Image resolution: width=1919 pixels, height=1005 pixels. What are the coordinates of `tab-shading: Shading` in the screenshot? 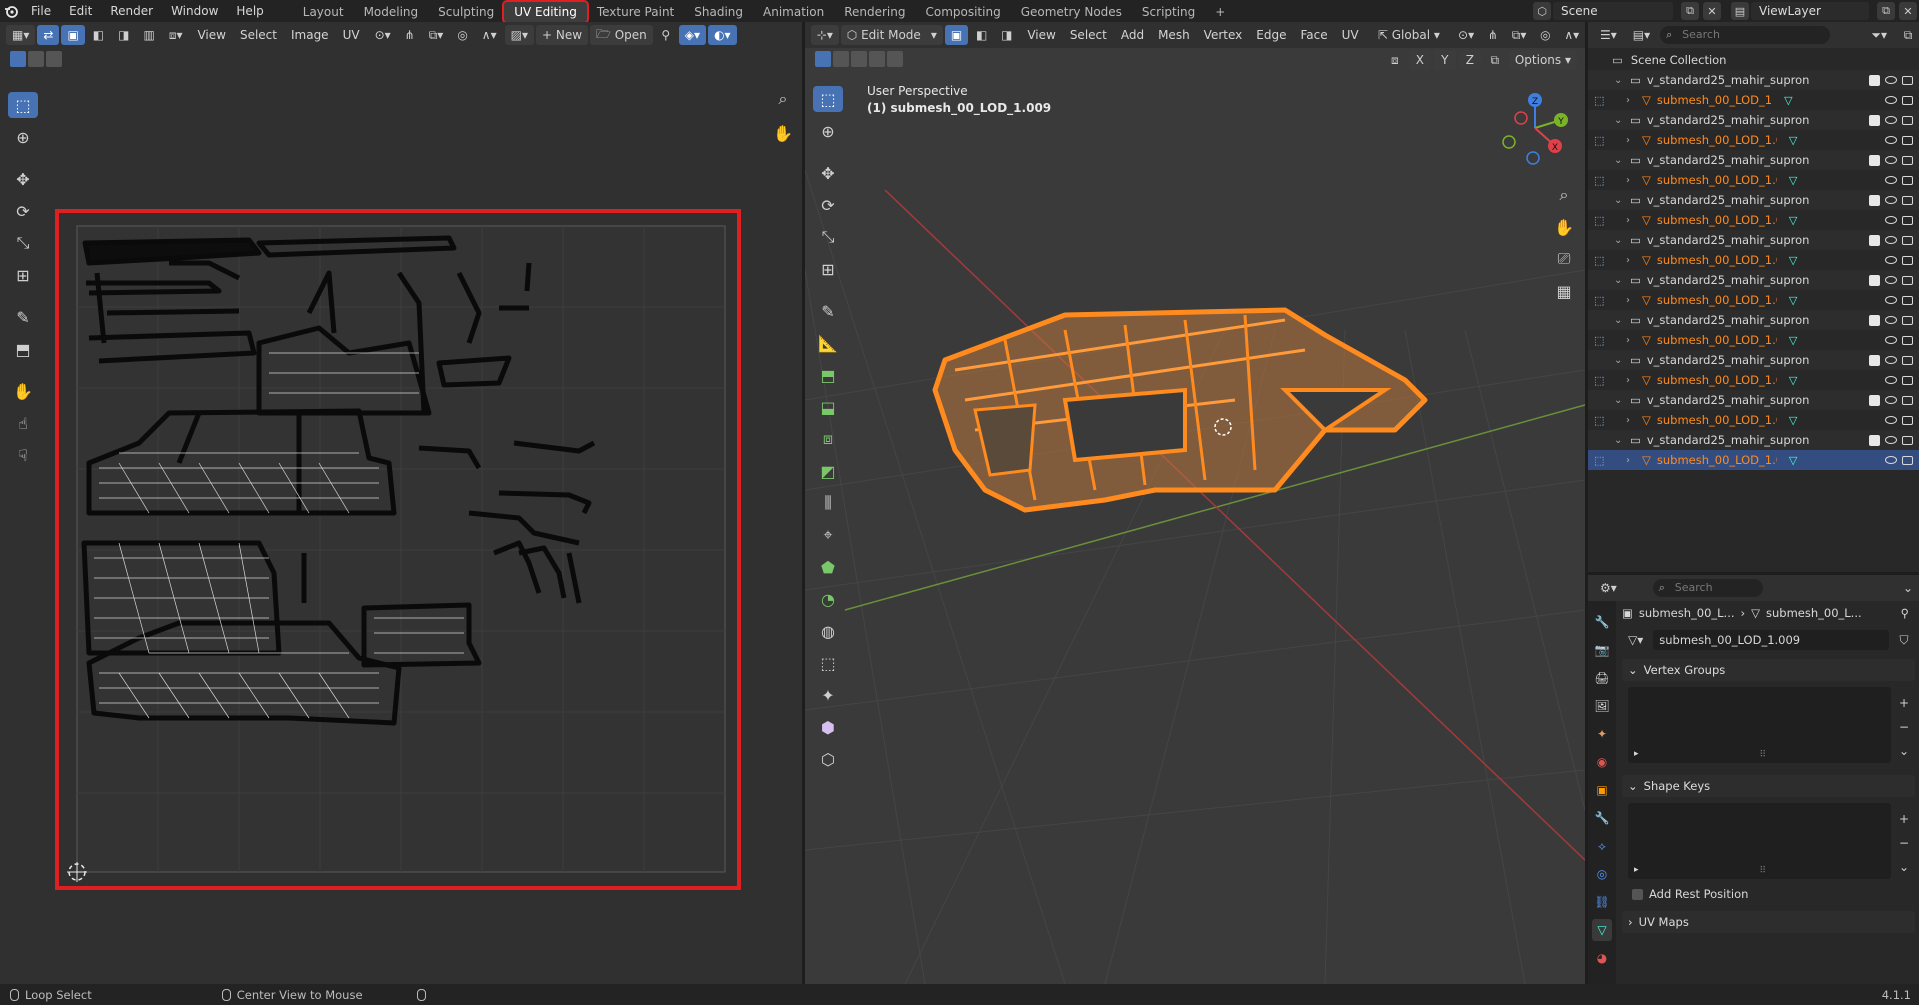 It's located at (718, 12).